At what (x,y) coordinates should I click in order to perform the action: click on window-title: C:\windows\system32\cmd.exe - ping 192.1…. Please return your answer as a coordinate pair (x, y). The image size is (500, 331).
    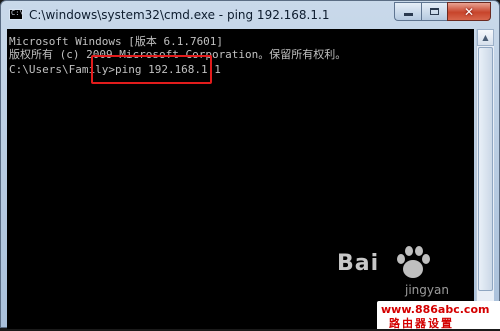
    Looking at the image, I should click on (179, 15).